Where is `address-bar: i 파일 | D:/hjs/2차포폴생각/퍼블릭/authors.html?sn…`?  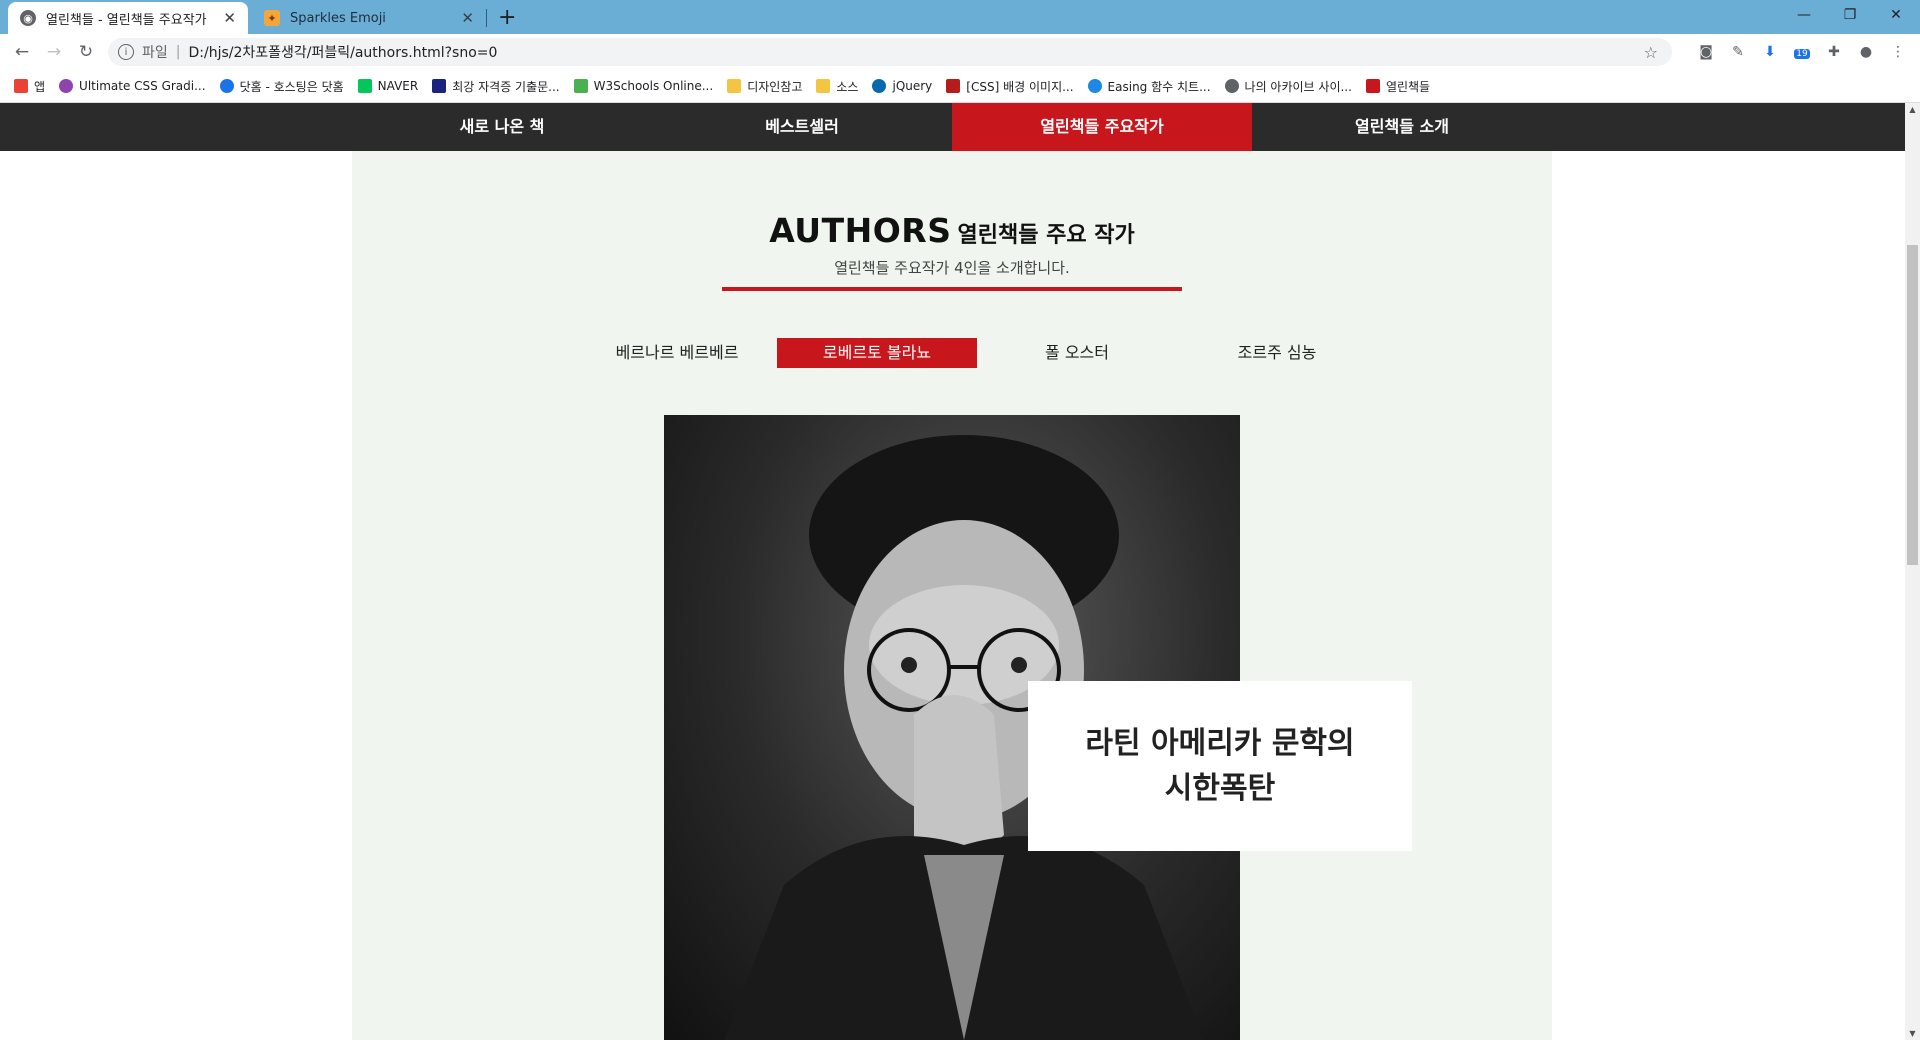
address-bar: i 파일 | D:/hjs/2차포폴생각/퍼블릭/authors.html?sn… is located at coordinates (890, 52).